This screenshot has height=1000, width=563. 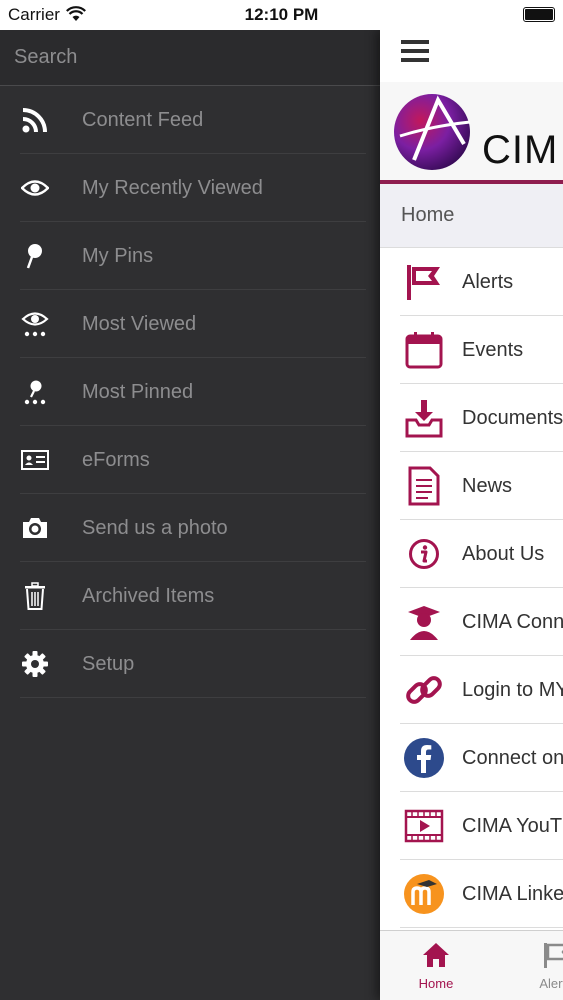 I want to click on content-label: Events, so click(x=493, y=349).